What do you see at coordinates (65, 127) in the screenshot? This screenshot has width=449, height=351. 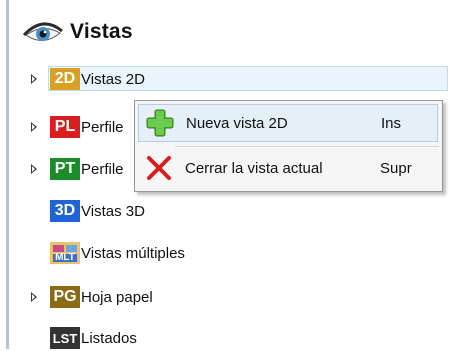 I see `badge-pl-icon: PL` at bounding box center [65, 127].